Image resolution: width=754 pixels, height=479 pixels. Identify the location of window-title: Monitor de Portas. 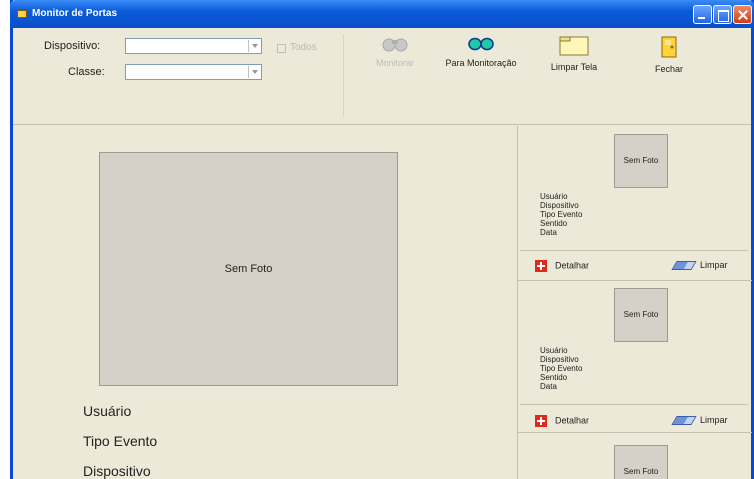
(75, 13).